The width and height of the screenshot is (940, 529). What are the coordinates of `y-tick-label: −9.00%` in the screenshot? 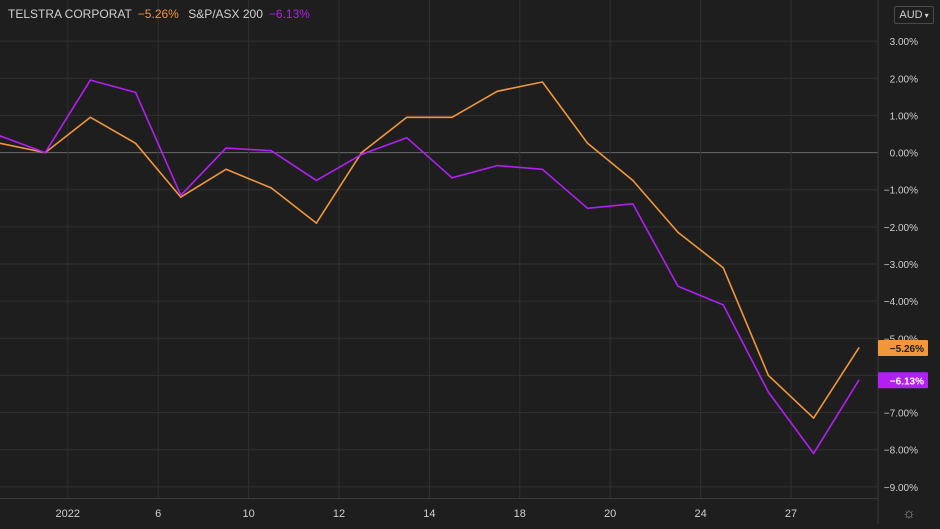 It's located at (901, 488).